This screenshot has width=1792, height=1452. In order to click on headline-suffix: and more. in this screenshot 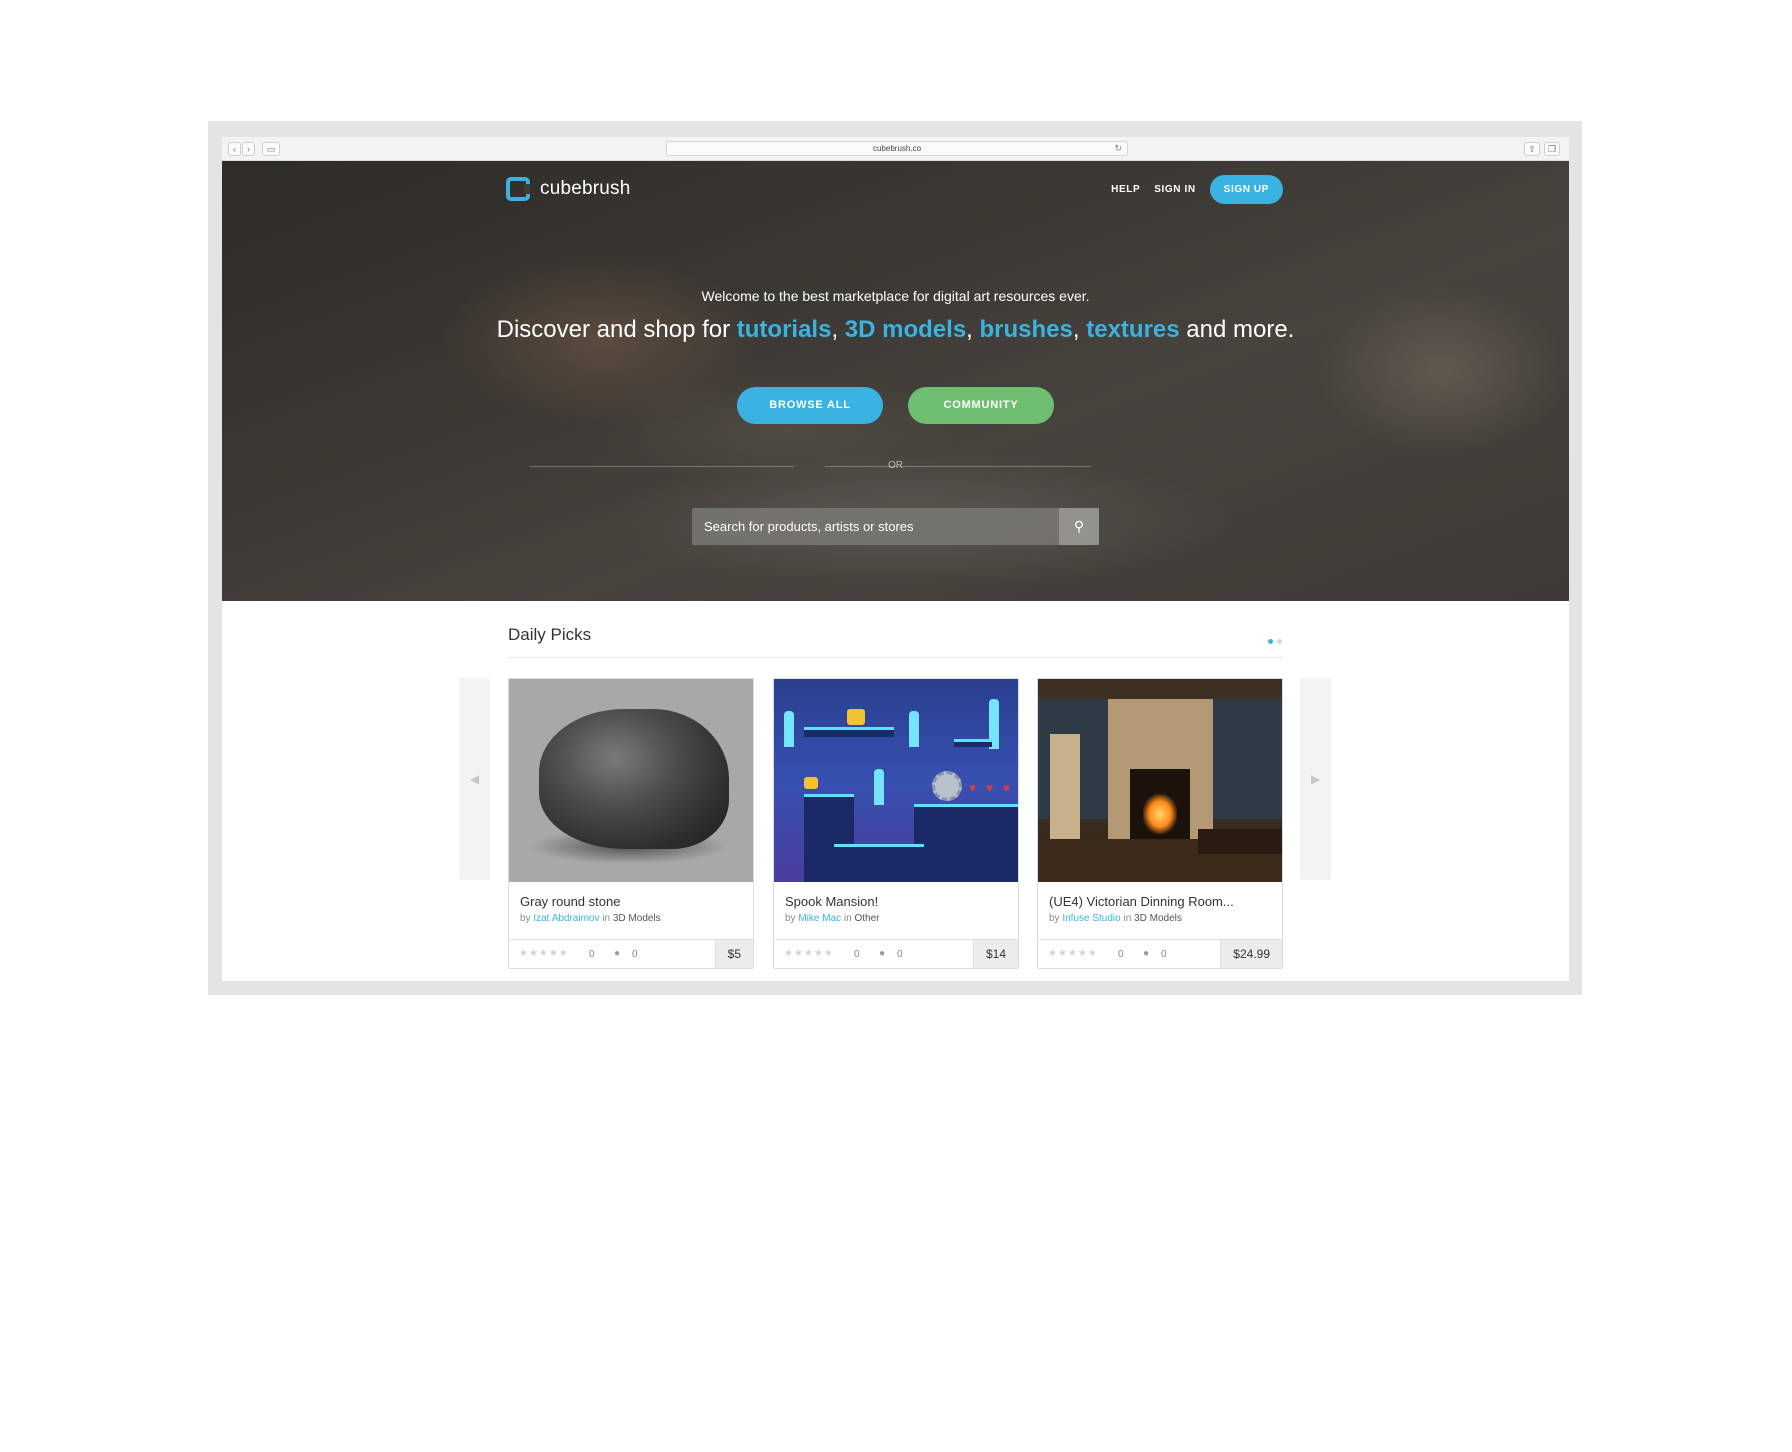, I will do `click(1237, 329)`.